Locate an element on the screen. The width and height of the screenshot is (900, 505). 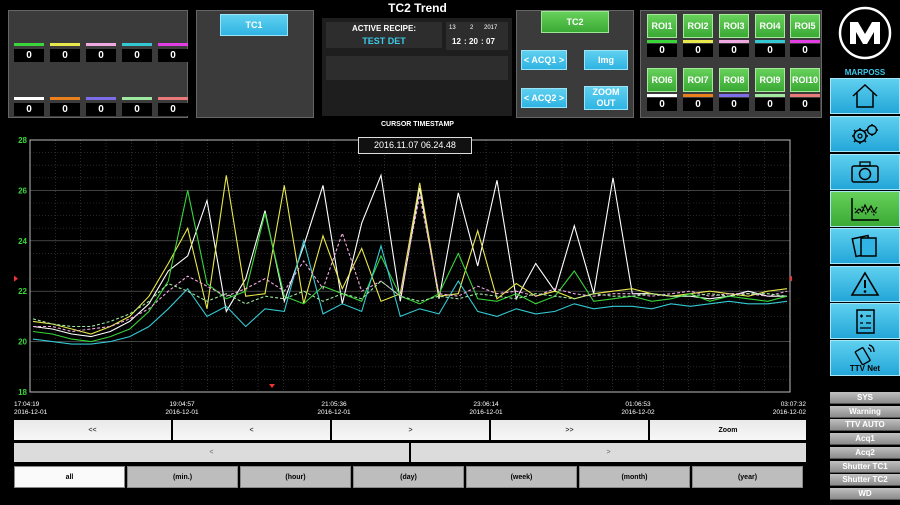
roi-button: ROI8 is located at coordinates (734, 80).